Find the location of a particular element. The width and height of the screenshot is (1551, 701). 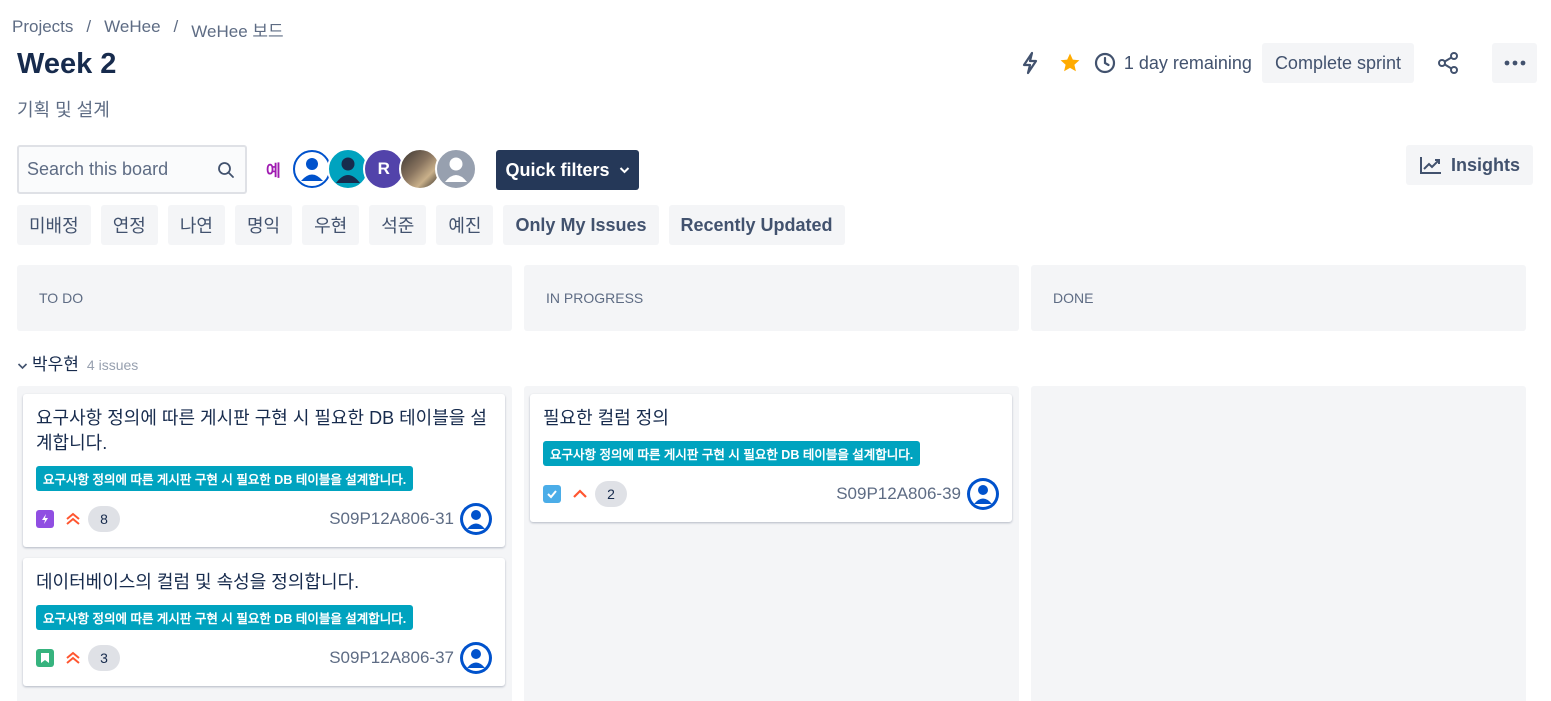

story-points-badge: 2 is located at coordinates (611, 494).